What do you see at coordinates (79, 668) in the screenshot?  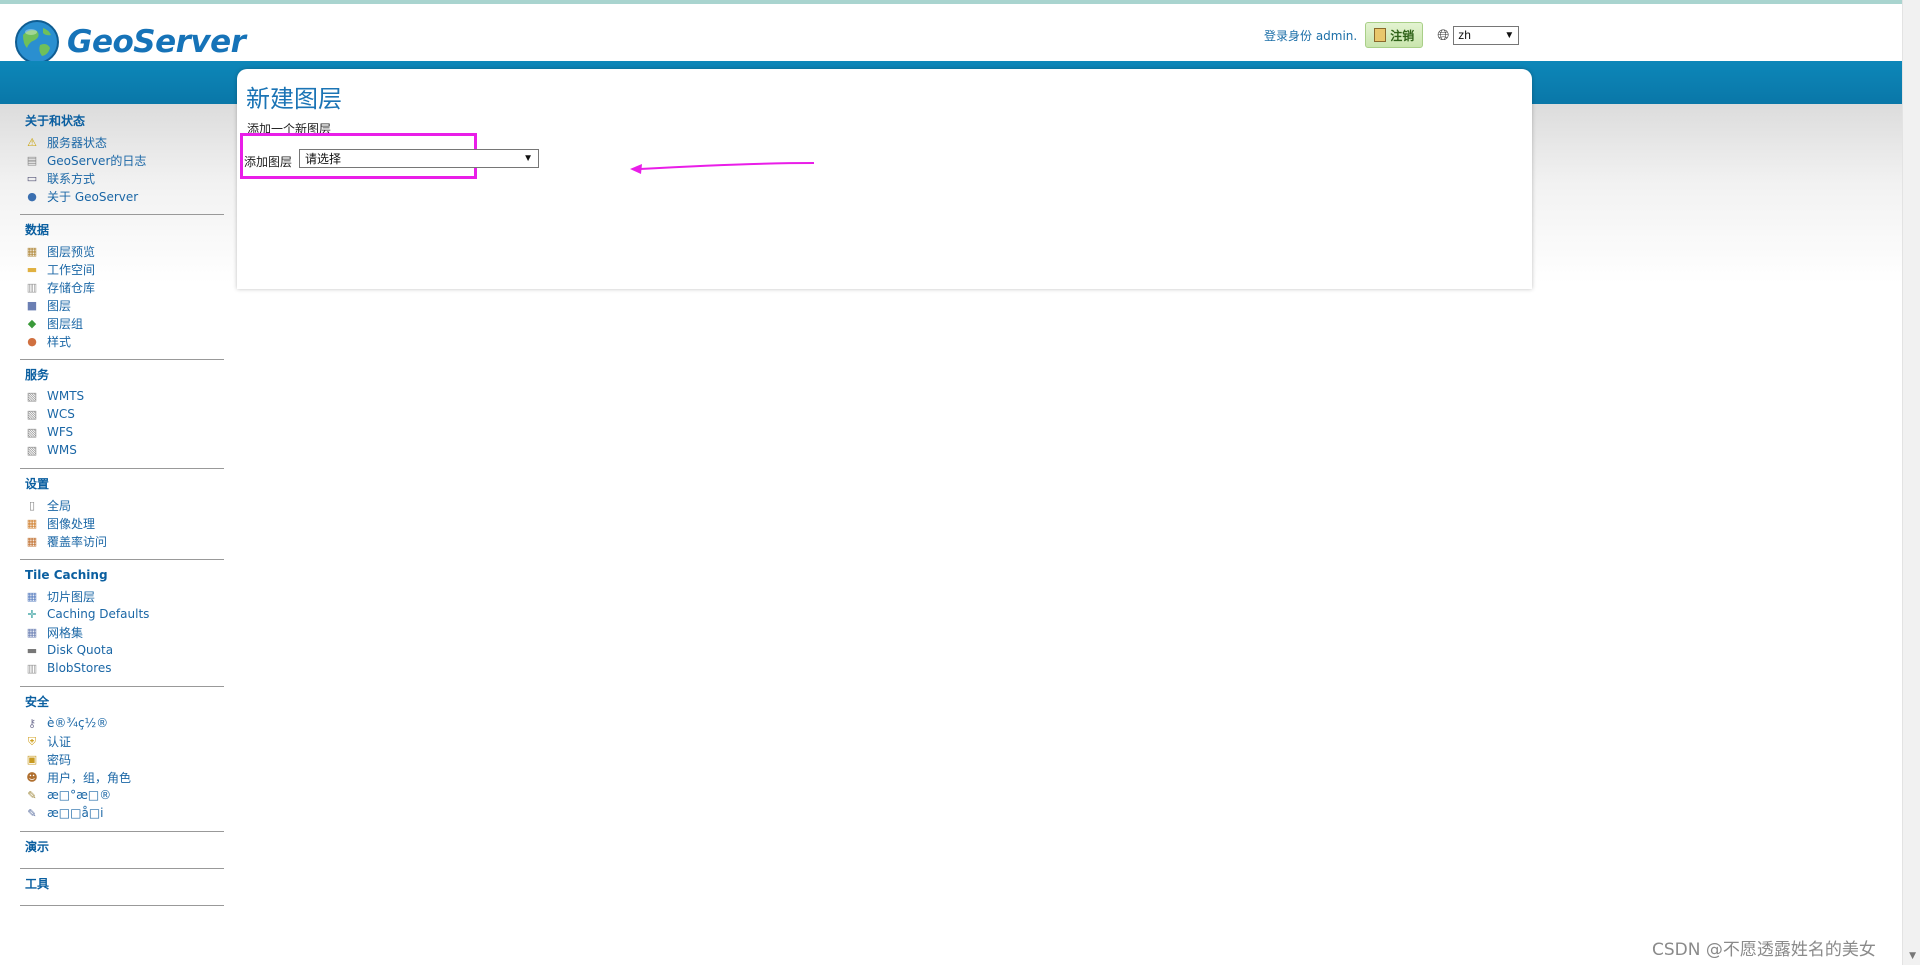 I see `sidebar-item-label: BlobStores` at bounding box center [79, 668].